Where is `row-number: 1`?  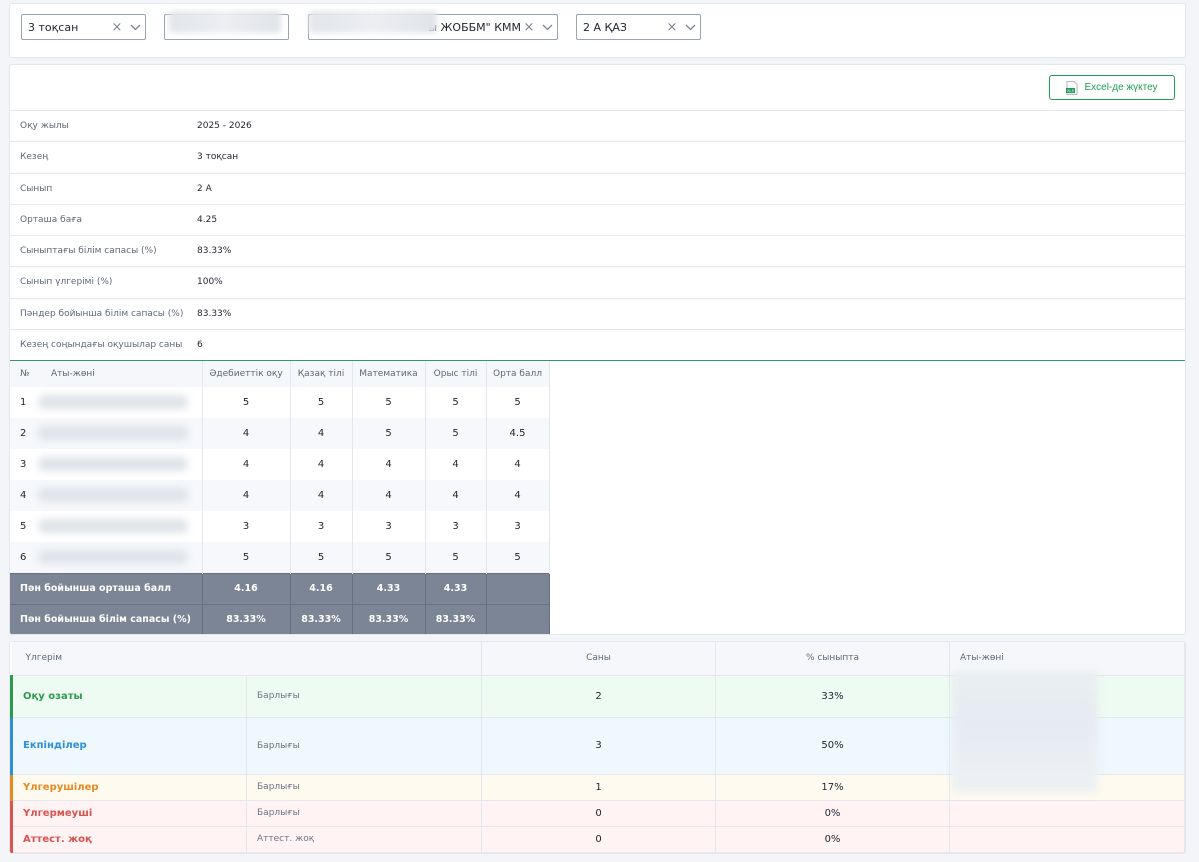
row-number: 1 is located at coordinates (23, 402).